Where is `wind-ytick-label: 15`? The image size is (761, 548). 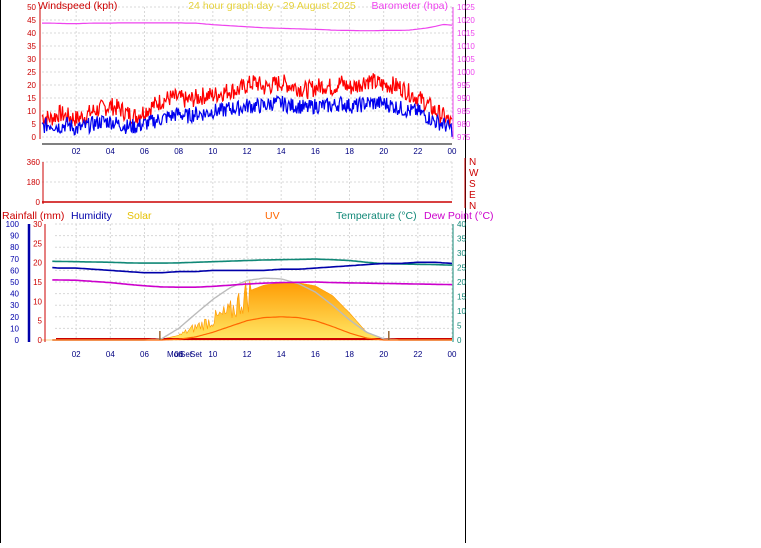
wind-ytick-label: 15 is located at coordinates (31, 98).